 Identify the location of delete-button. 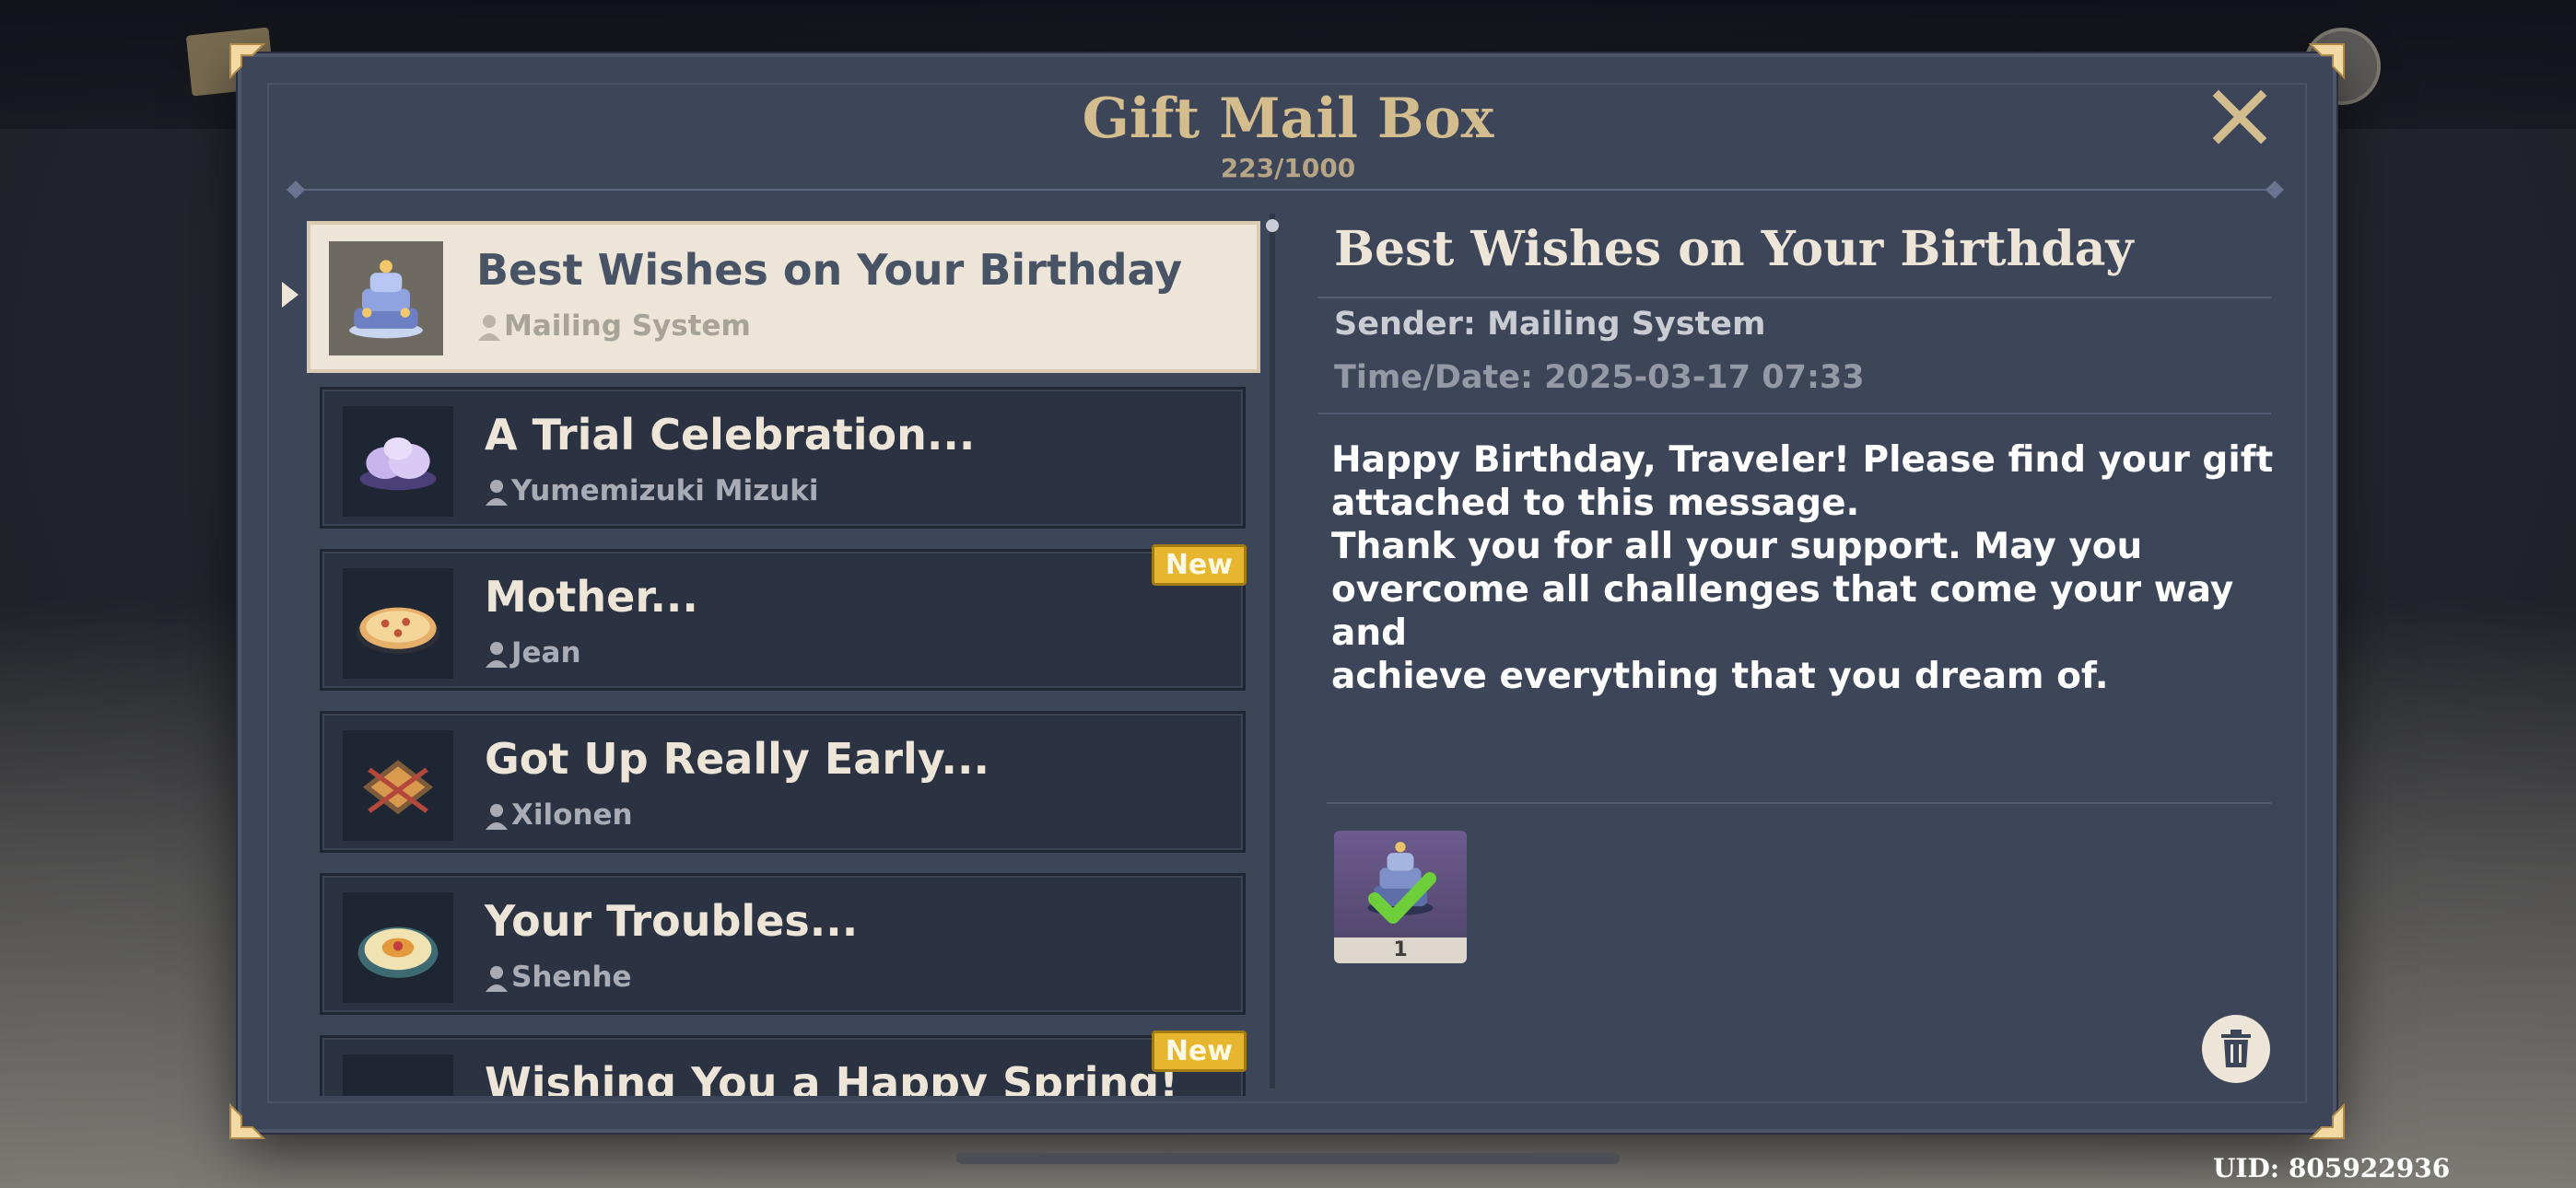
(2236, 1049).